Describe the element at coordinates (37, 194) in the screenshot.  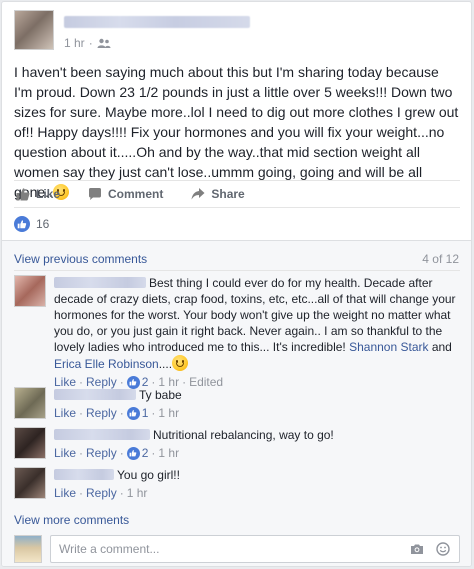
I see `like-button: Like` at that location.